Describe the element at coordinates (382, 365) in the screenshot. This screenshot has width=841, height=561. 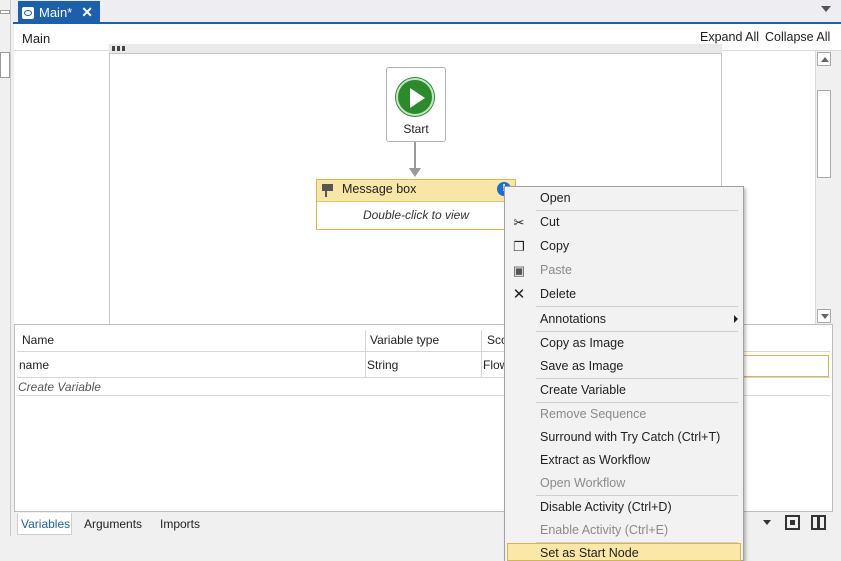
I see `variable-type-cell: String` at that location.